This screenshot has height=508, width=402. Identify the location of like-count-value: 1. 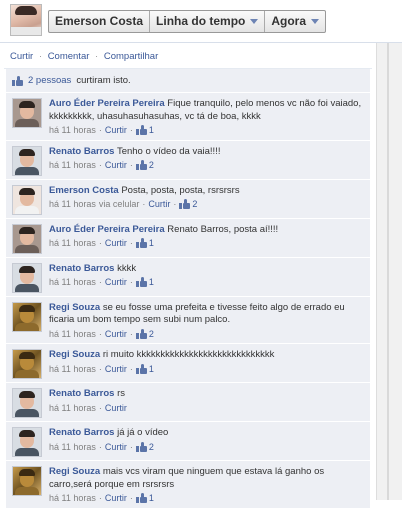
(151, 130).